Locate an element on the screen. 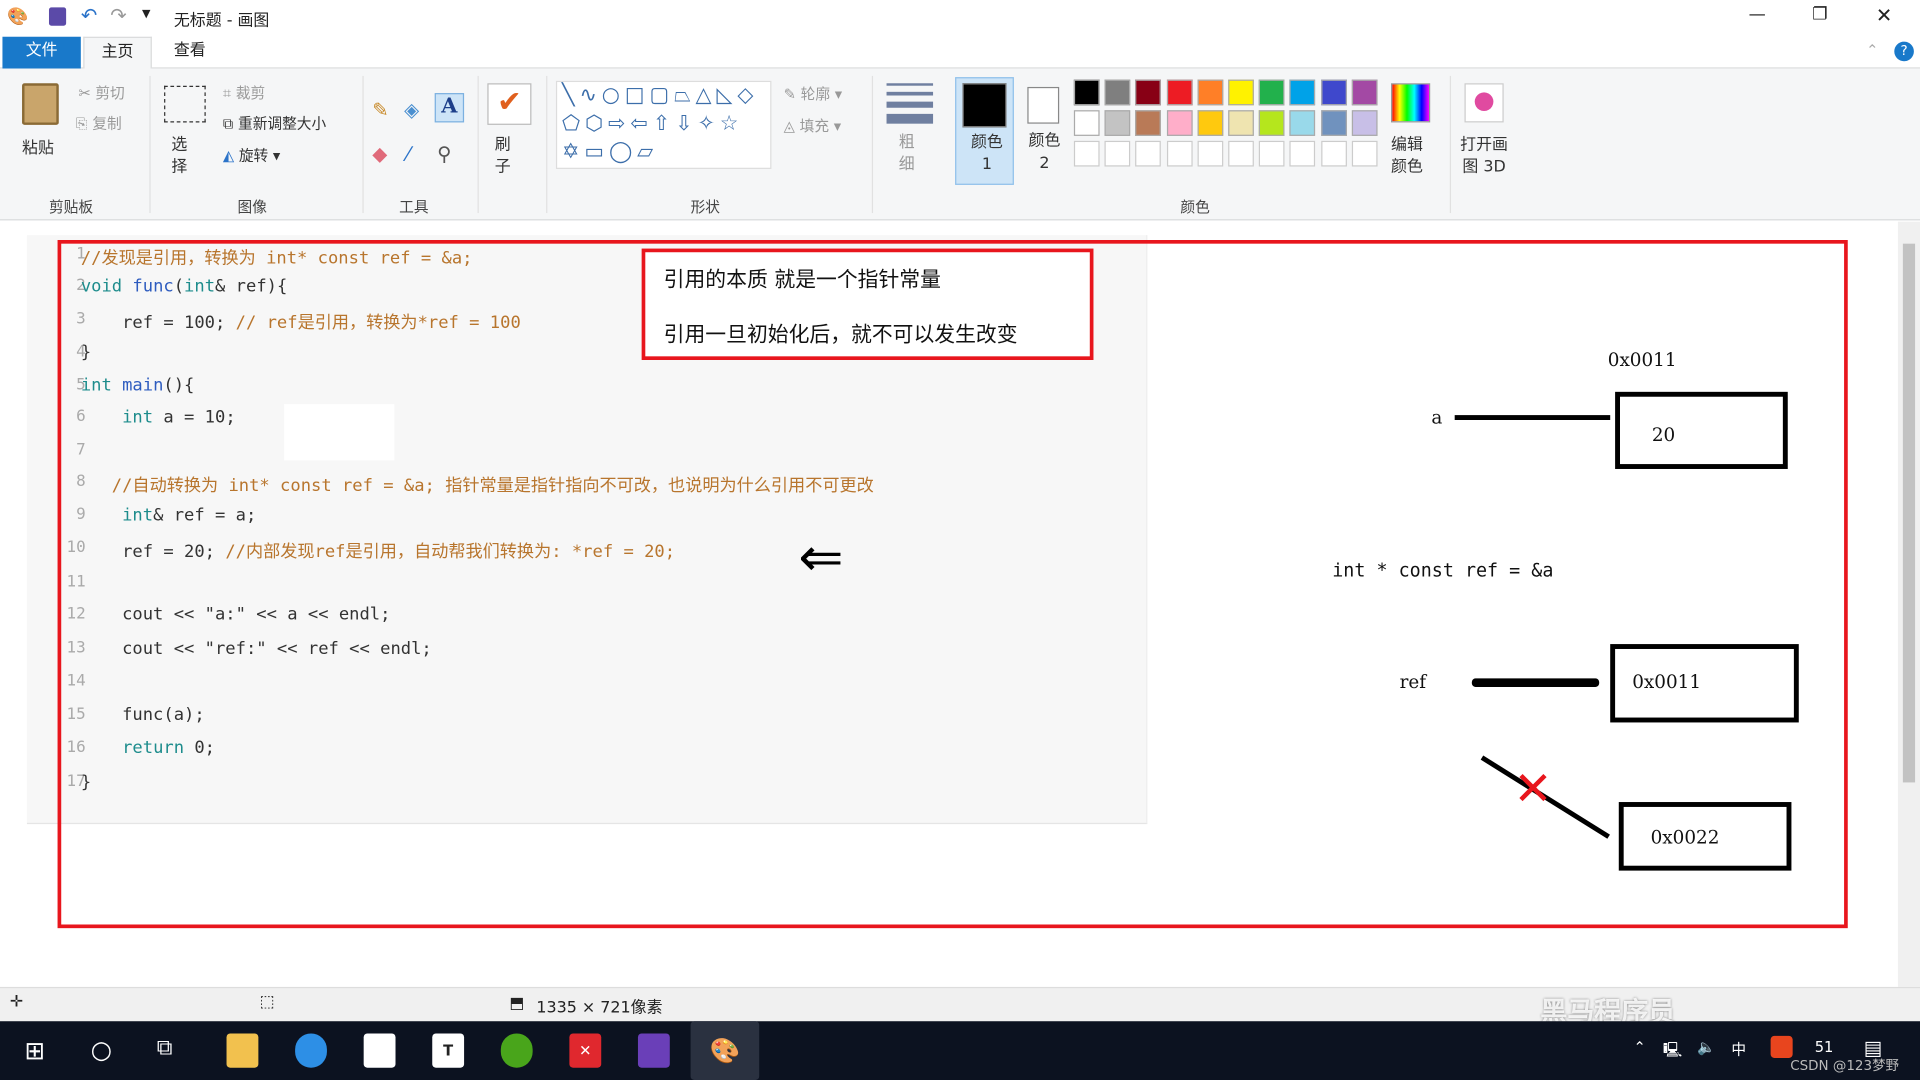 This screenshot has height=1080, width=1920. var-ref-label: ref is located at coordinates (1413, 682).